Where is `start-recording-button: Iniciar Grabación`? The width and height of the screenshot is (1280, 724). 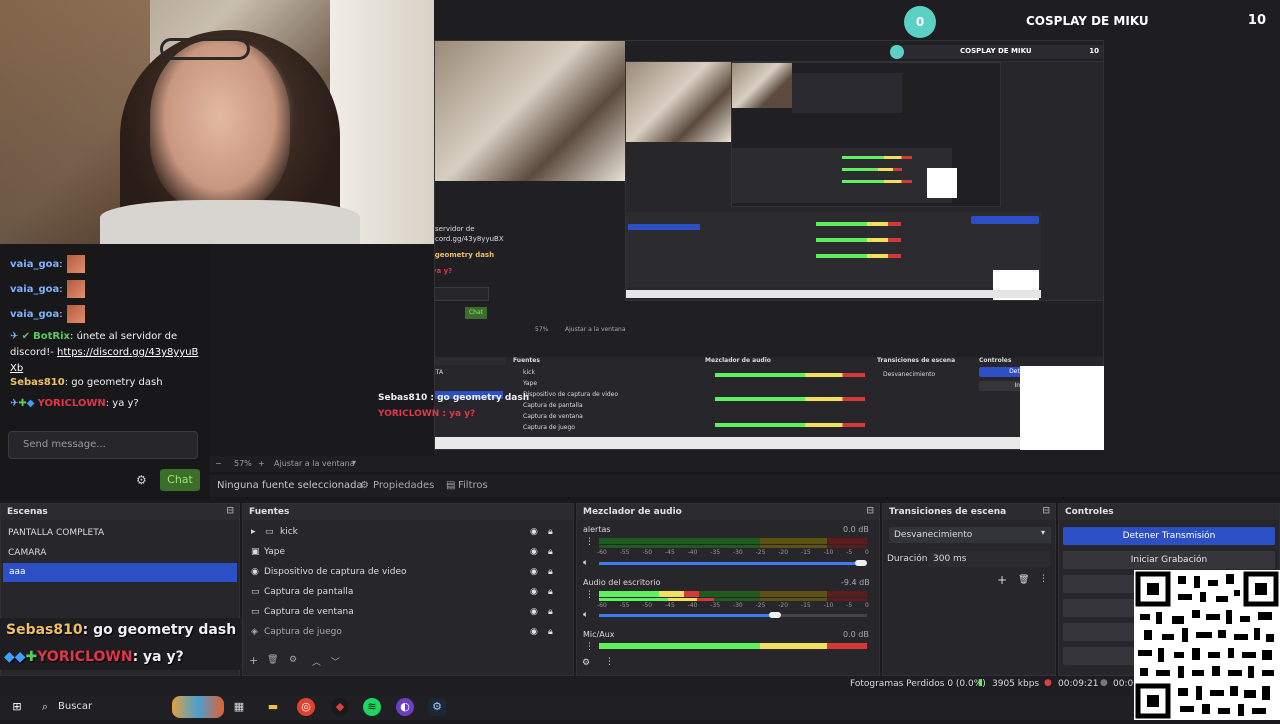
start-recording-button: Iniciar Grabación is located at coordinates (1169, 560).